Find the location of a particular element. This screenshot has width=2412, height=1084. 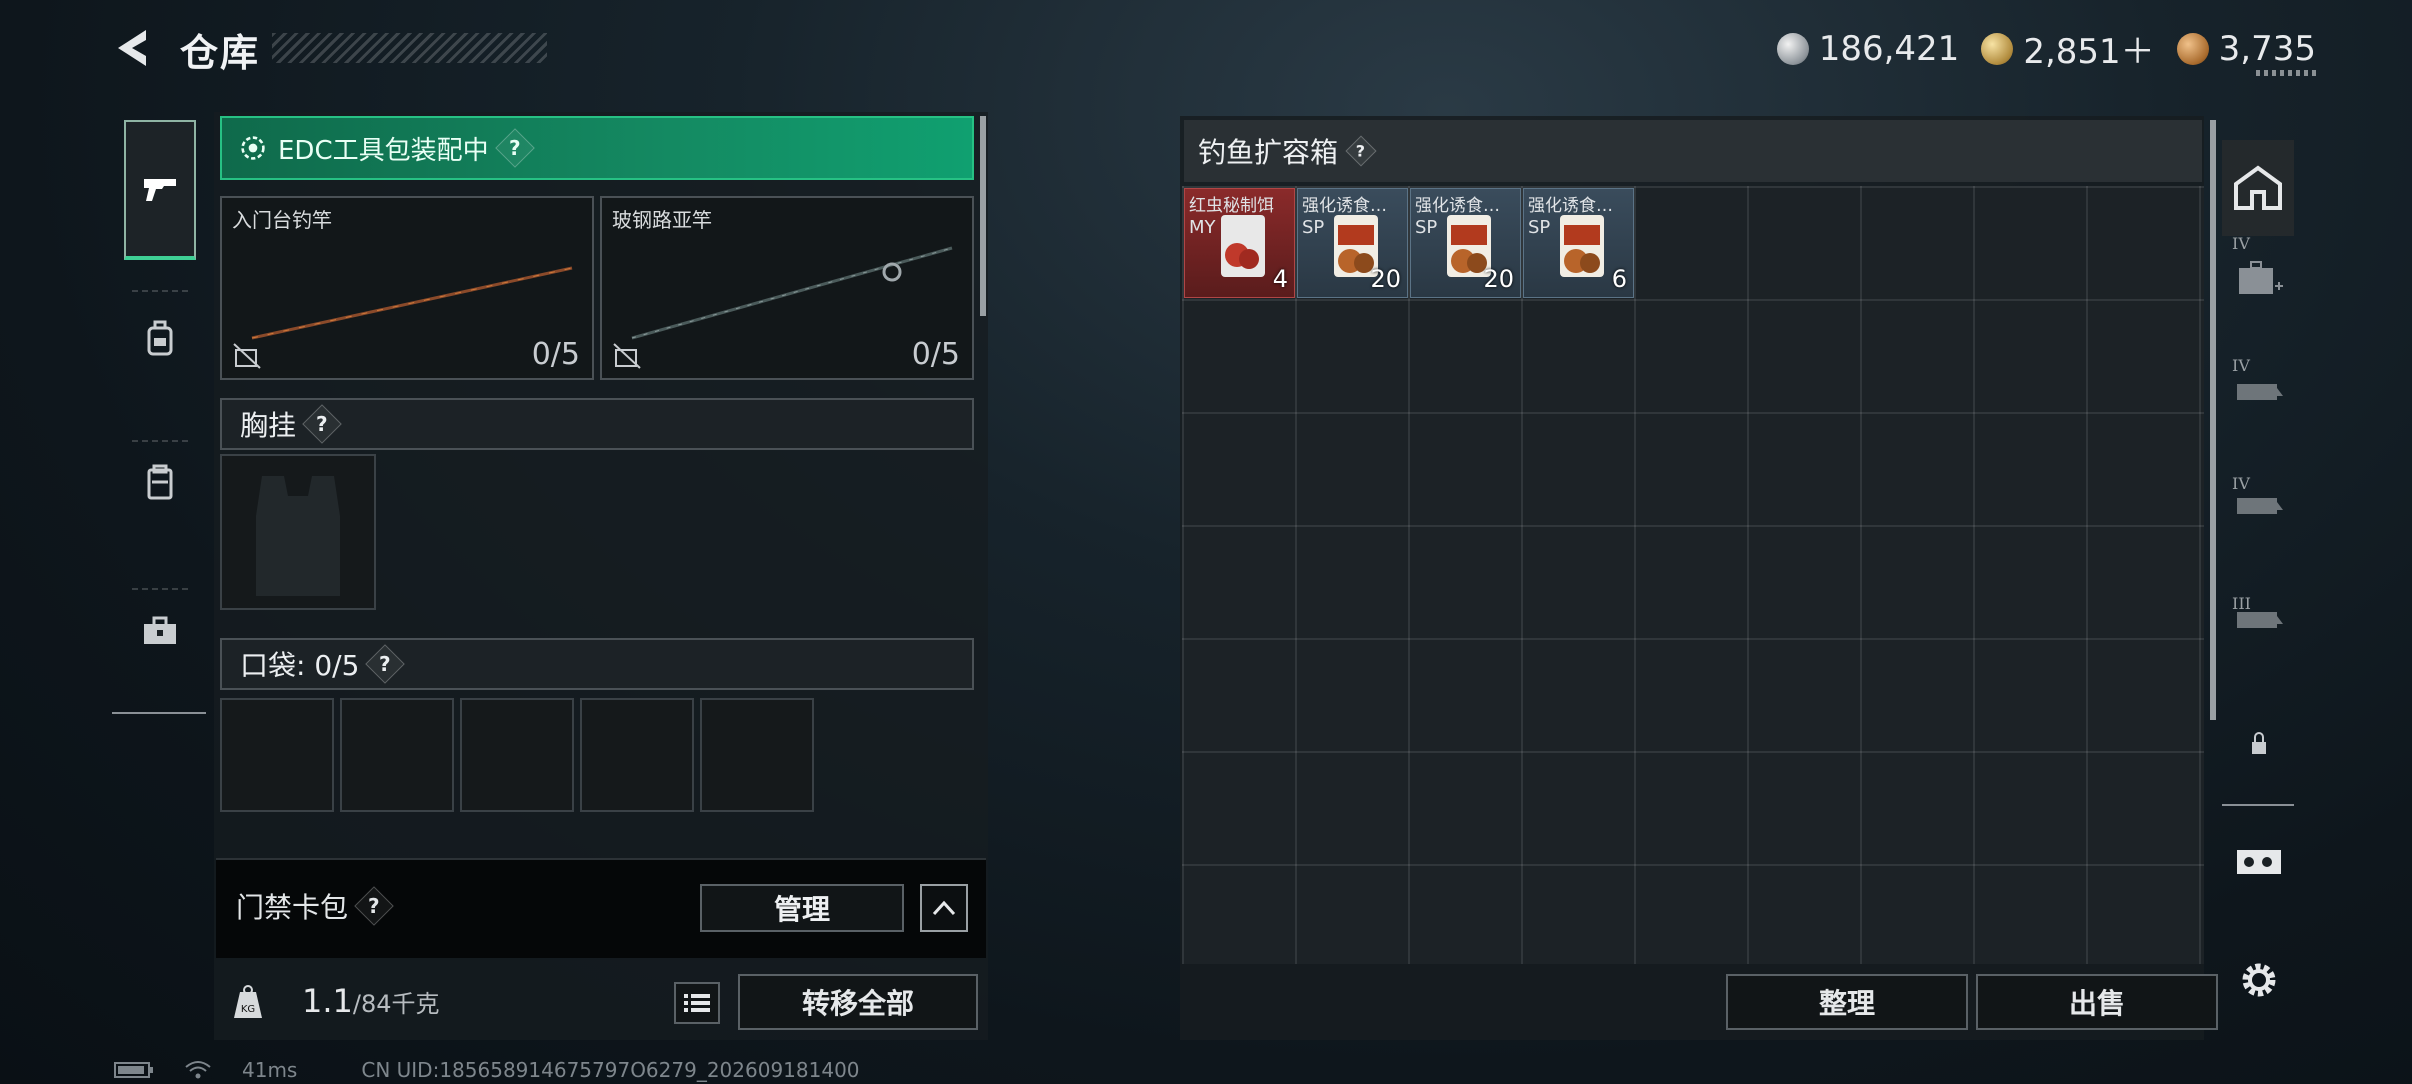

rod-slot-2: 玻钢路亚竿 0/5 is located at coordinates (787, 288).